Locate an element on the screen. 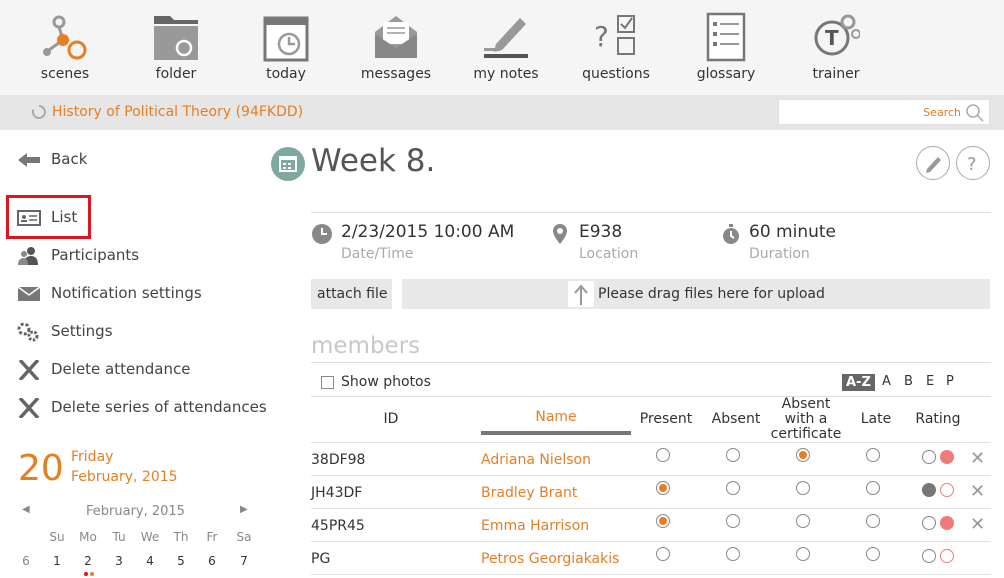  event-datetime: 2/23/2015 10:00 AM is located at coordinates (428, 232).